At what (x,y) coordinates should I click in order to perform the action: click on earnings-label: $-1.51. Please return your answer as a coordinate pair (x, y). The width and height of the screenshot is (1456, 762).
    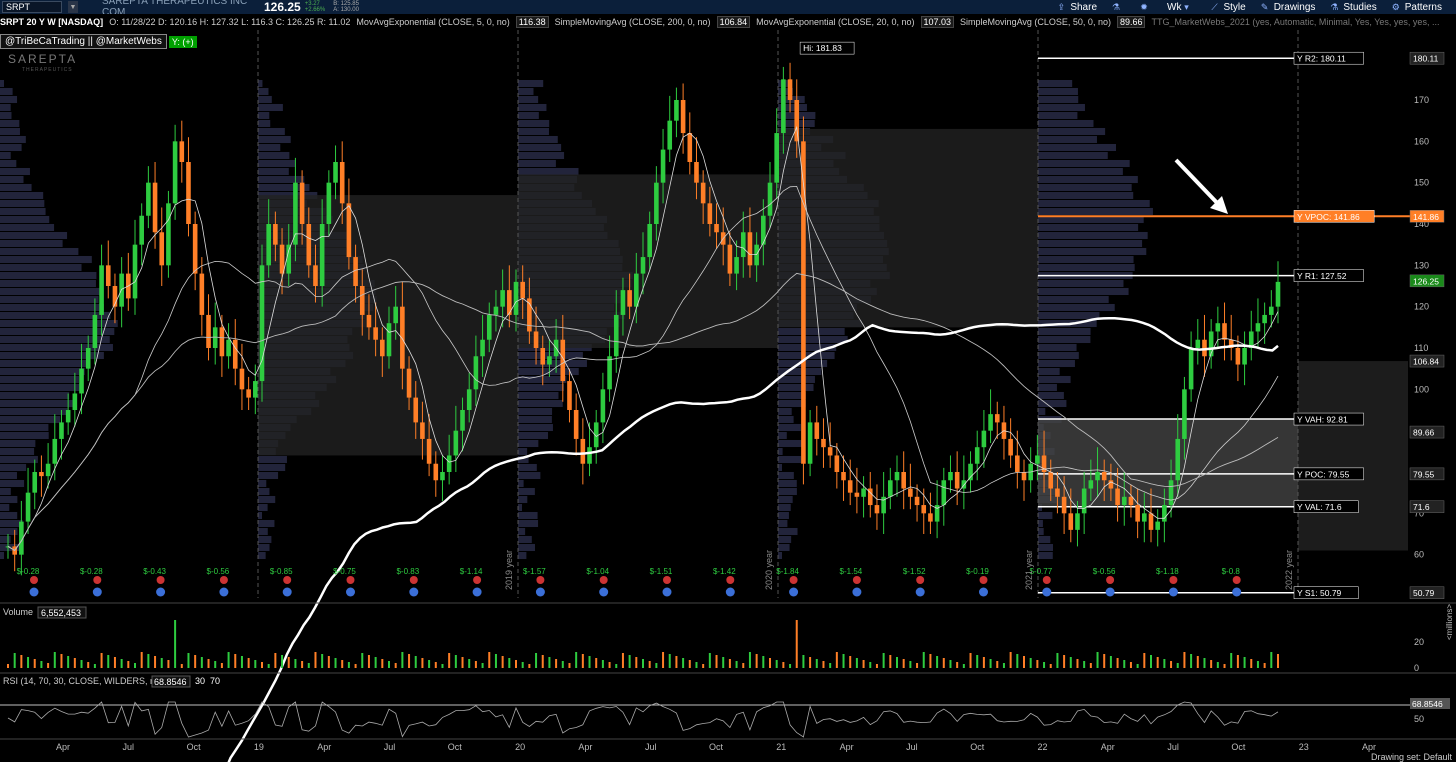
    Looking at the image, I should click on (661, 571).